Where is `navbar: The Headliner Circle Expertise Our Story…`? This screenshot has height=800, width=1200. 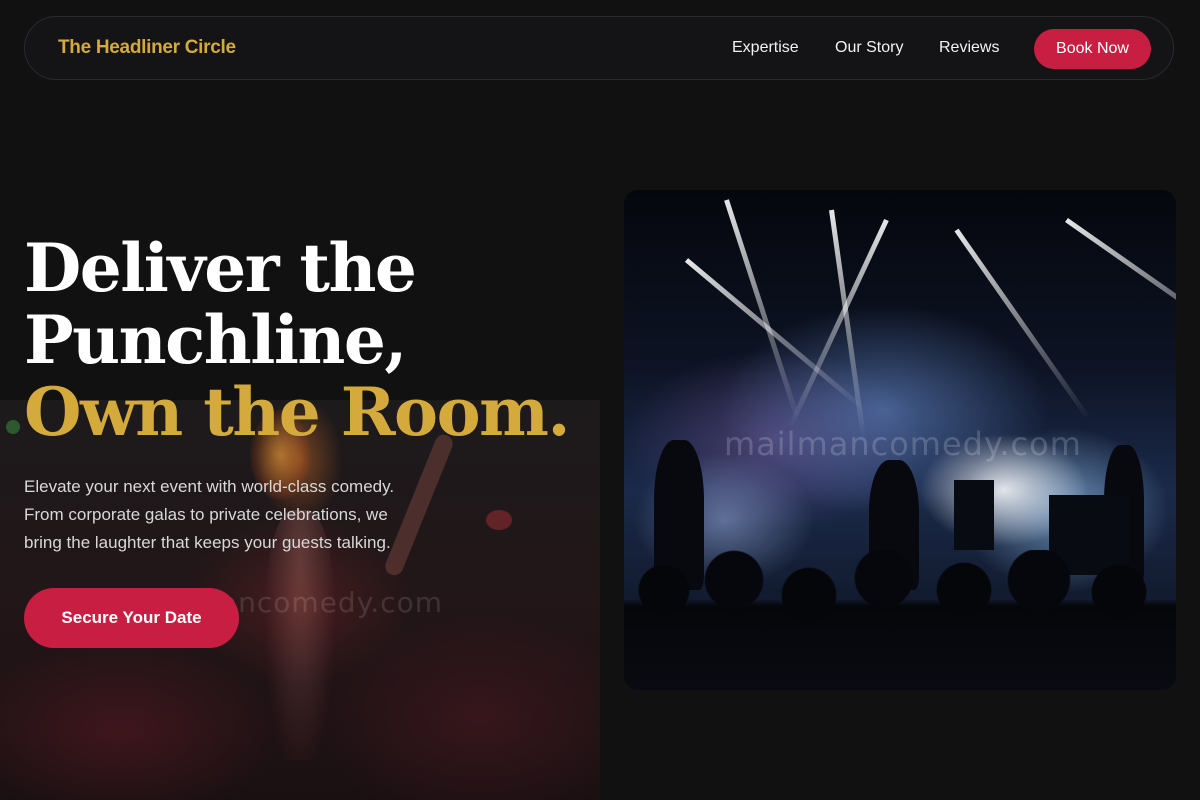
navbar: The Headliner Circle Expertise Our Story… is located at coordinates (599, 48).